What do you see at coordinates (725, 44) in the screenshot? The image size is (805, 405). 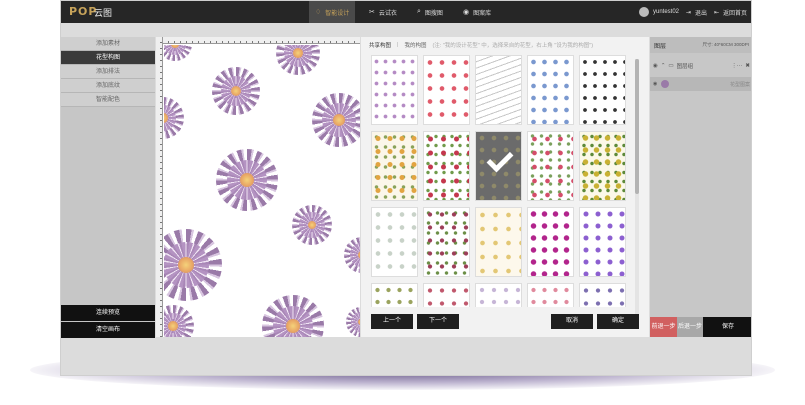 I see `canvas-size: 尺寸: 40*60CM 300DPI` at bounding box center [725, 44].